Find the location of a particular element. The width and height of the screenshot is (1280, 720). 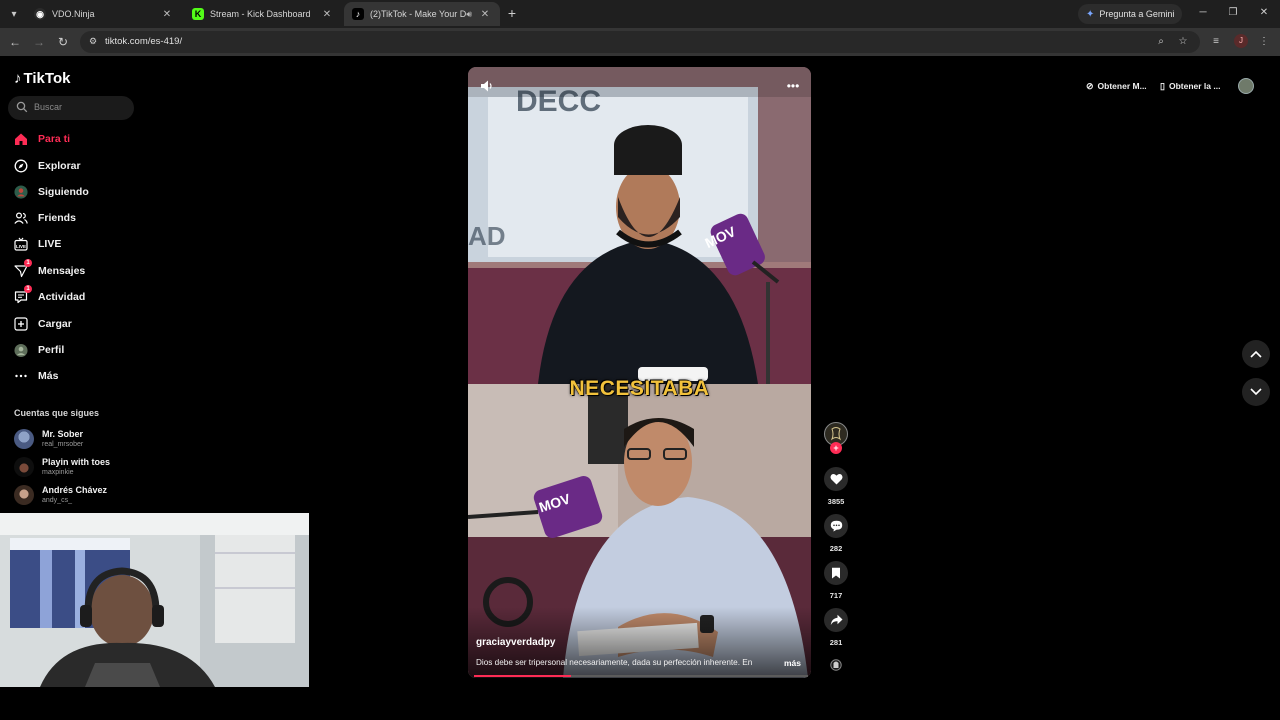

video-caption-overlay: NECESITABA is located at coordinates (639, 388).